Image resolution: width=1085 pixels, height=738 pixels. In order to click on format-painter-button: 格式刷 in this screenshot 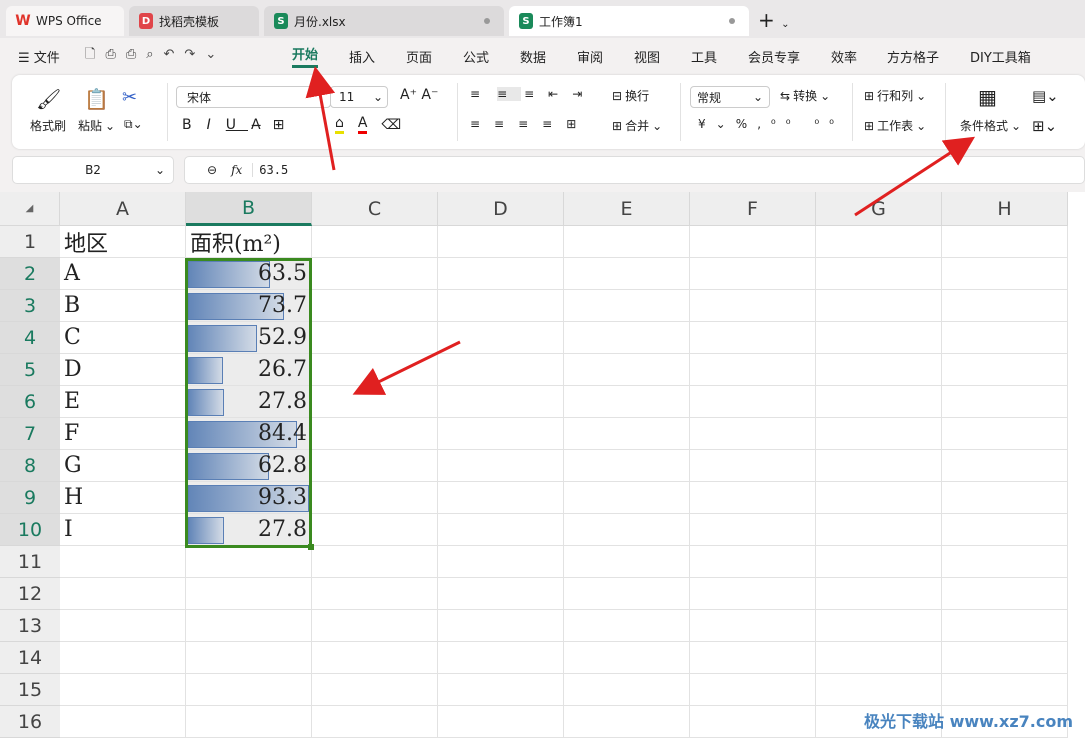, I will do `click(48, 125)`.